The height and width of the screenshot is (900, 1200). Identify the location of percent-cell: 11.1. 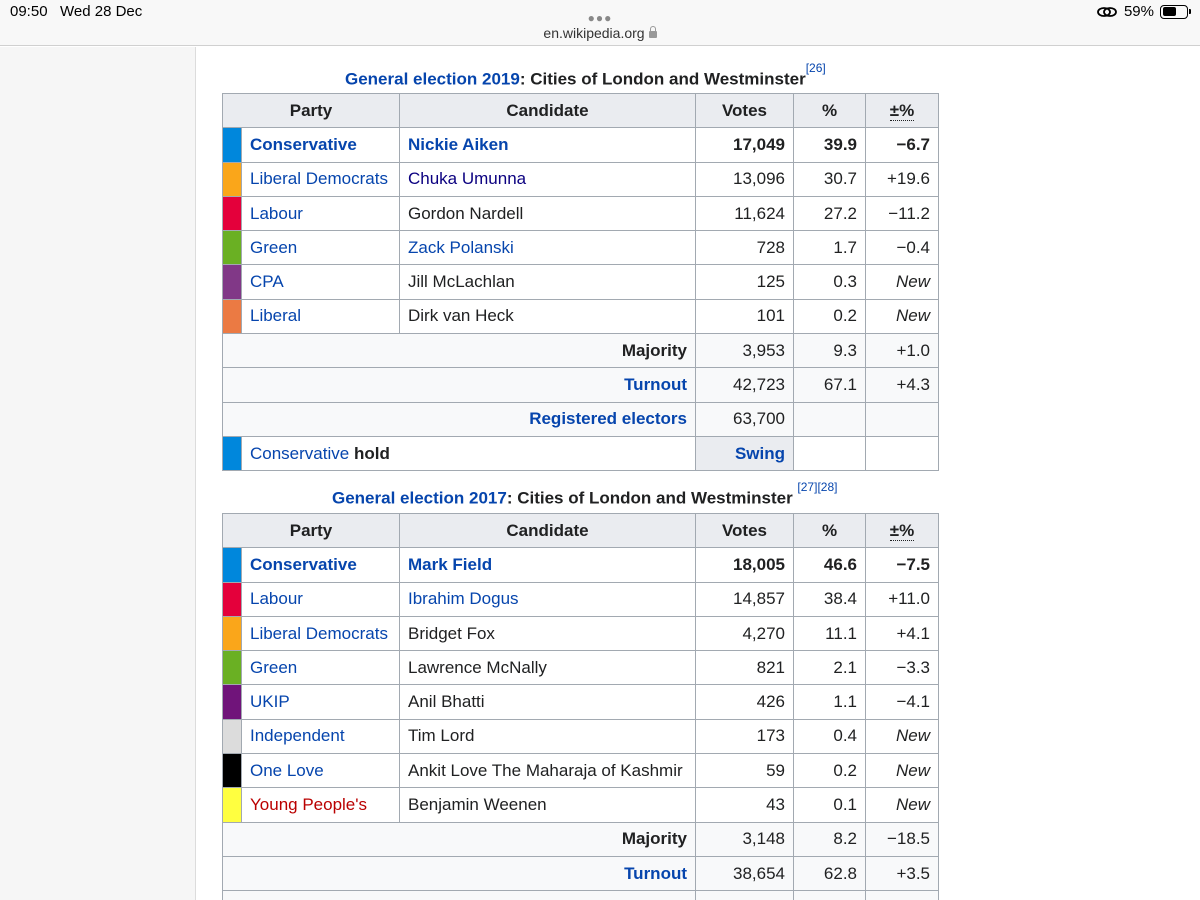
(829, 633).